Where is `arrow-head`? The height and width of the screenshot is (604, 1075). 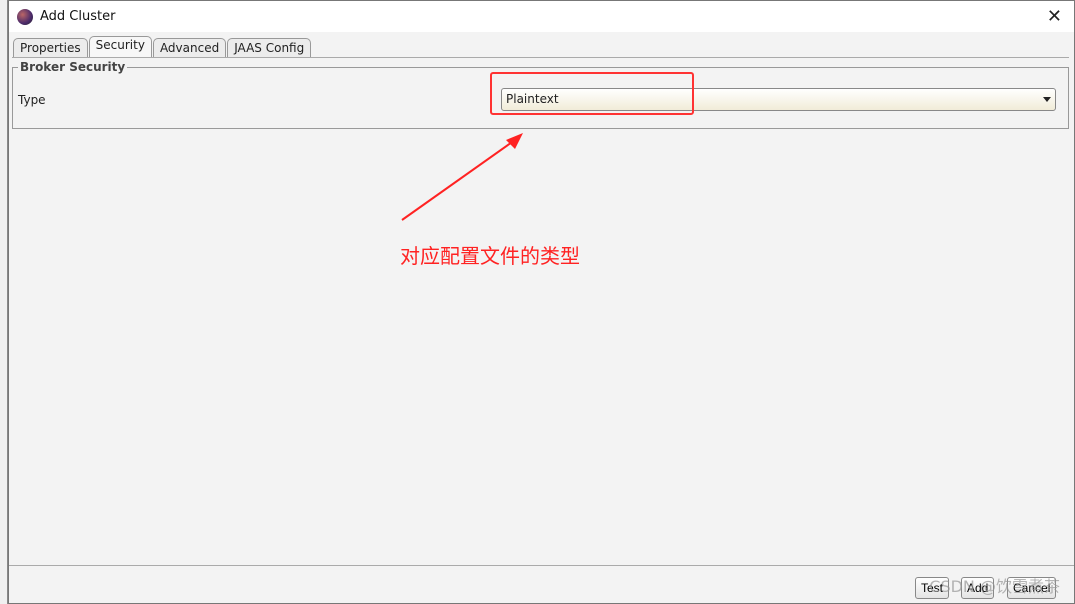 arrow-head is located at coordinates (514, 141).